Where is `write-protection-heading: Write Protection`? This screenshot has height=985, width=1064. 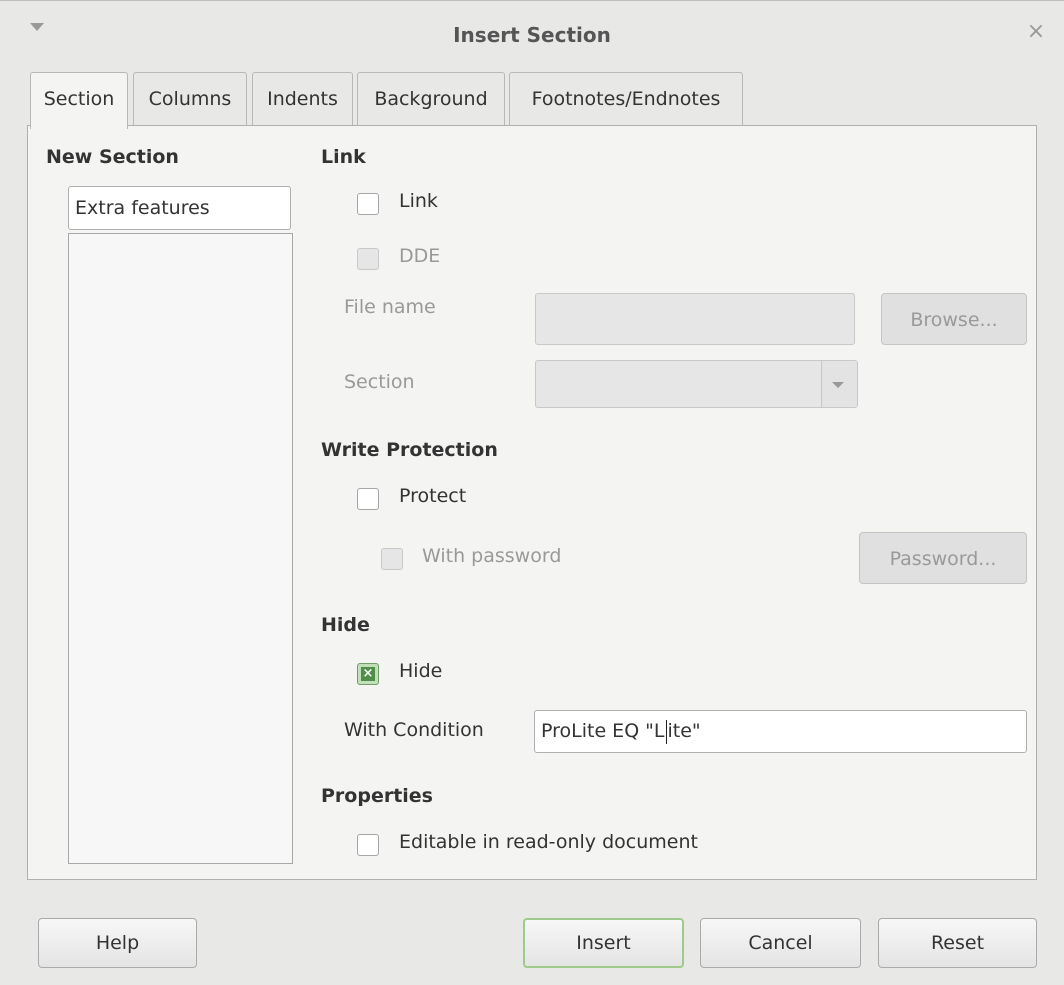
write-protection-heading: Write Protection is located at coordinates (409, 450).